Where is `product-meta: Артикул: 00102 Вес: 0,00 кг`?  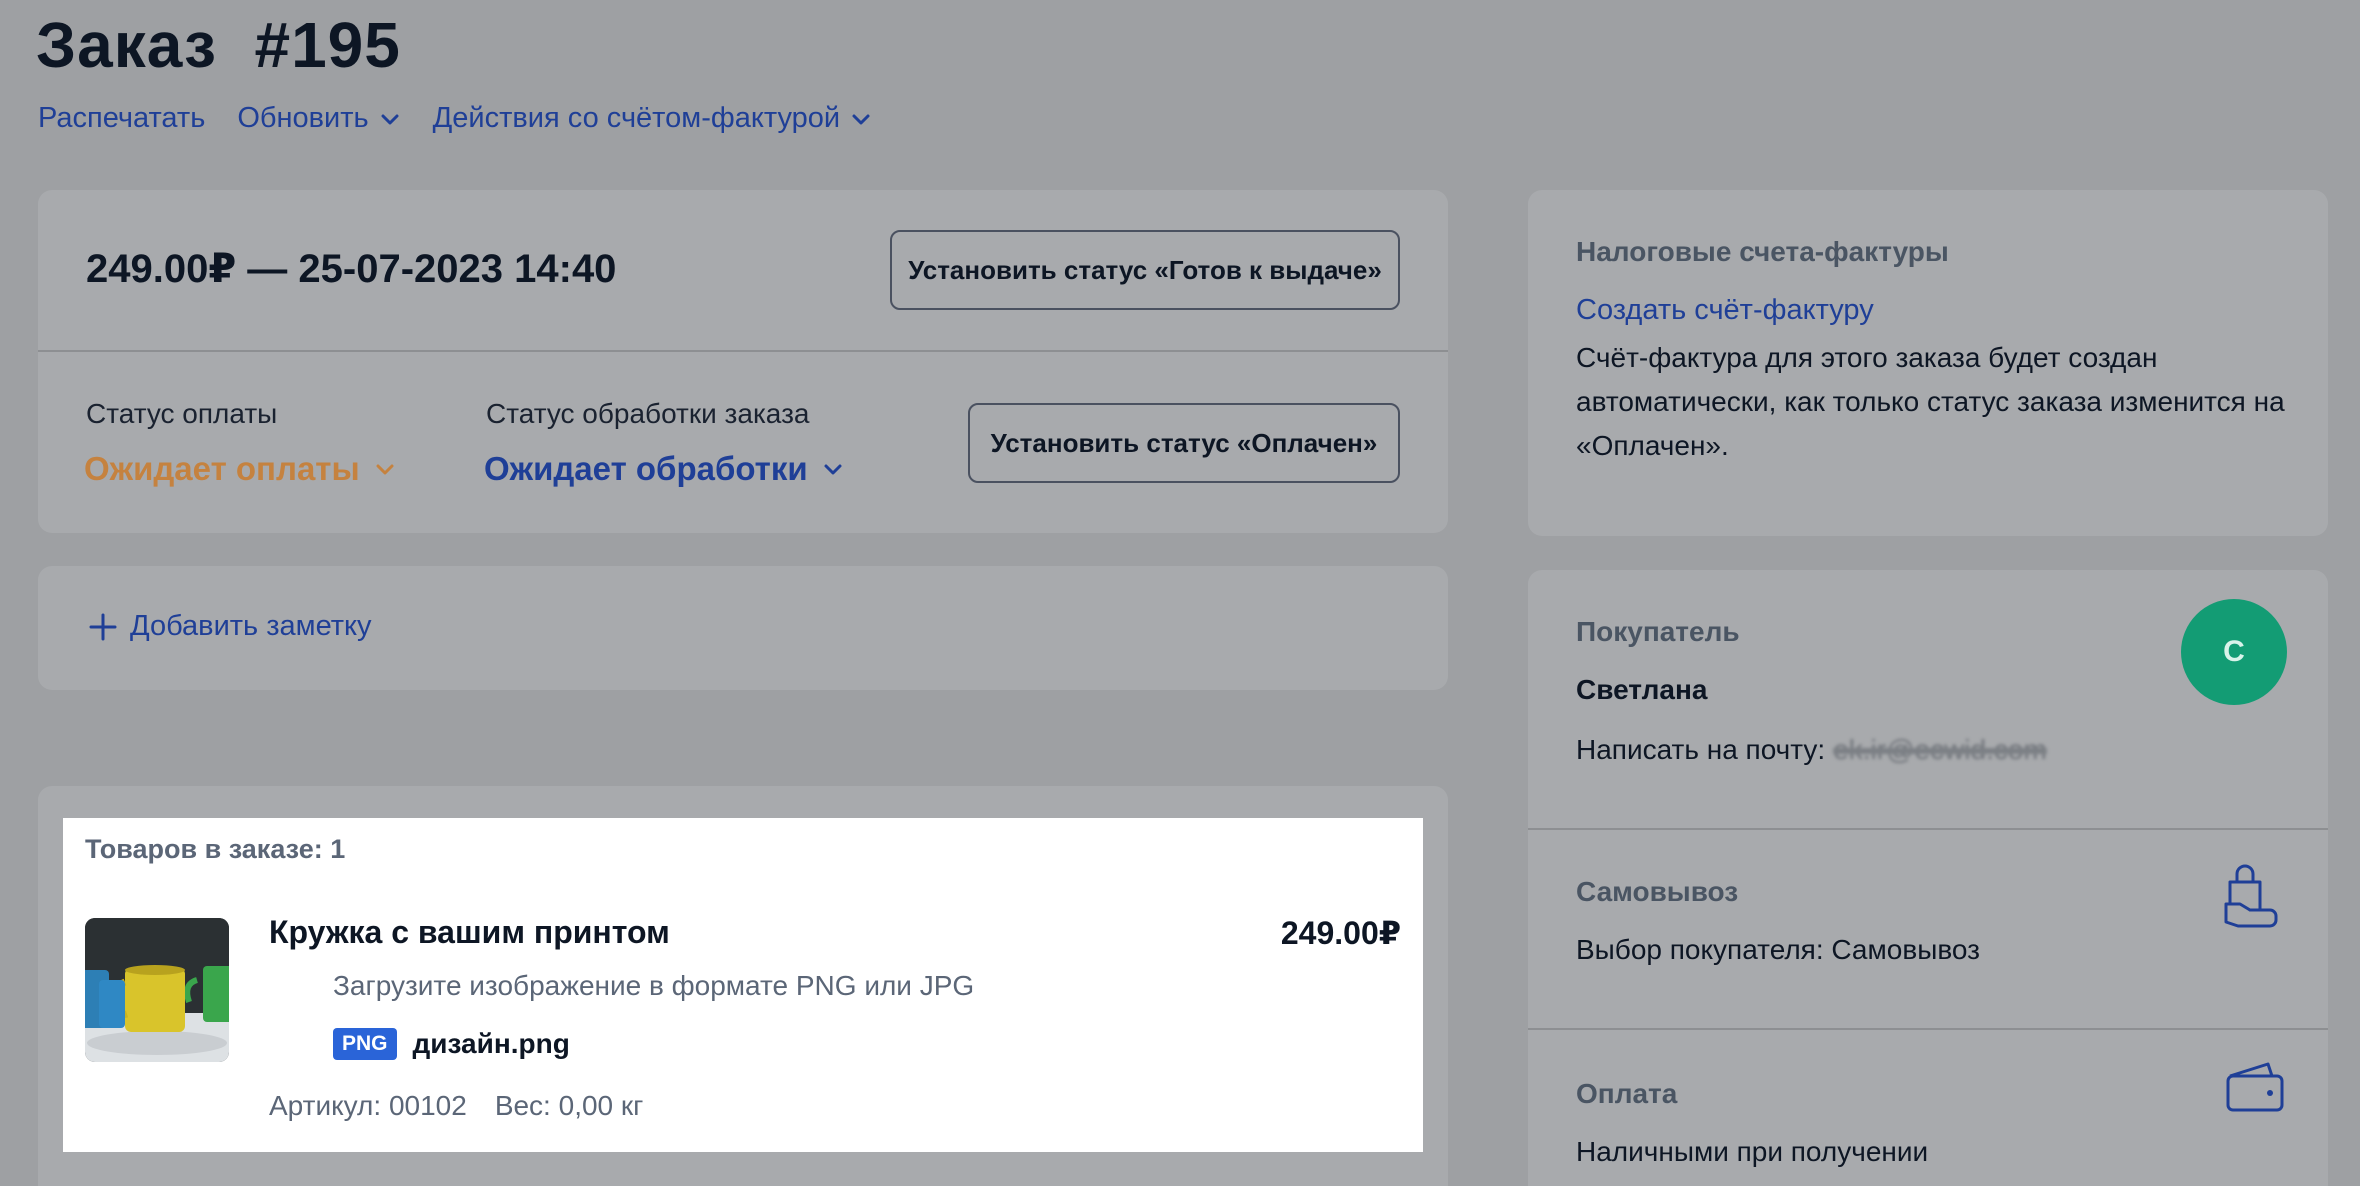
product-meta: Артикул: 00102 Вес: 0,00 кг is located at coordinates (456, 1106).